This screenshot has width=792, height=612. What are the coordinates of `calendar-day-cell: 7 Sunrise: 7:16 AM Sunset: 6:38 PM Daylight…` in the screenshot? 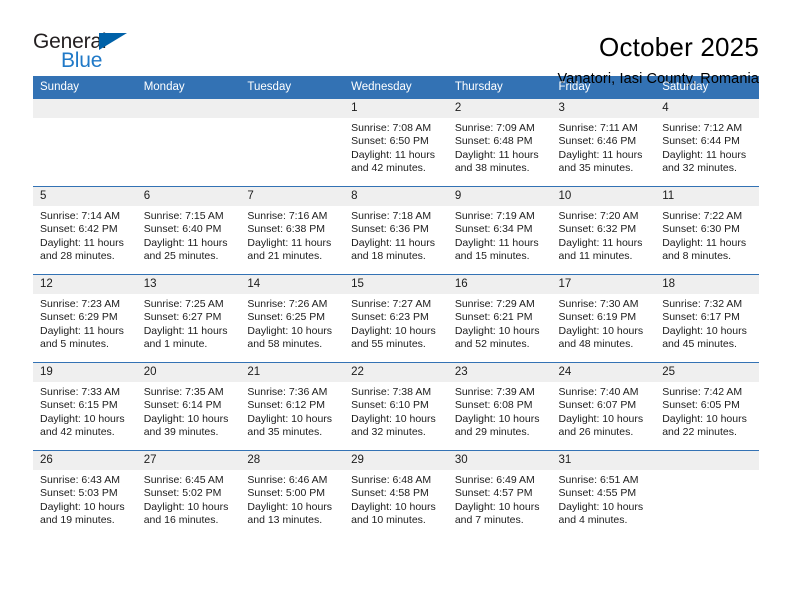 It's located at (292, 230).